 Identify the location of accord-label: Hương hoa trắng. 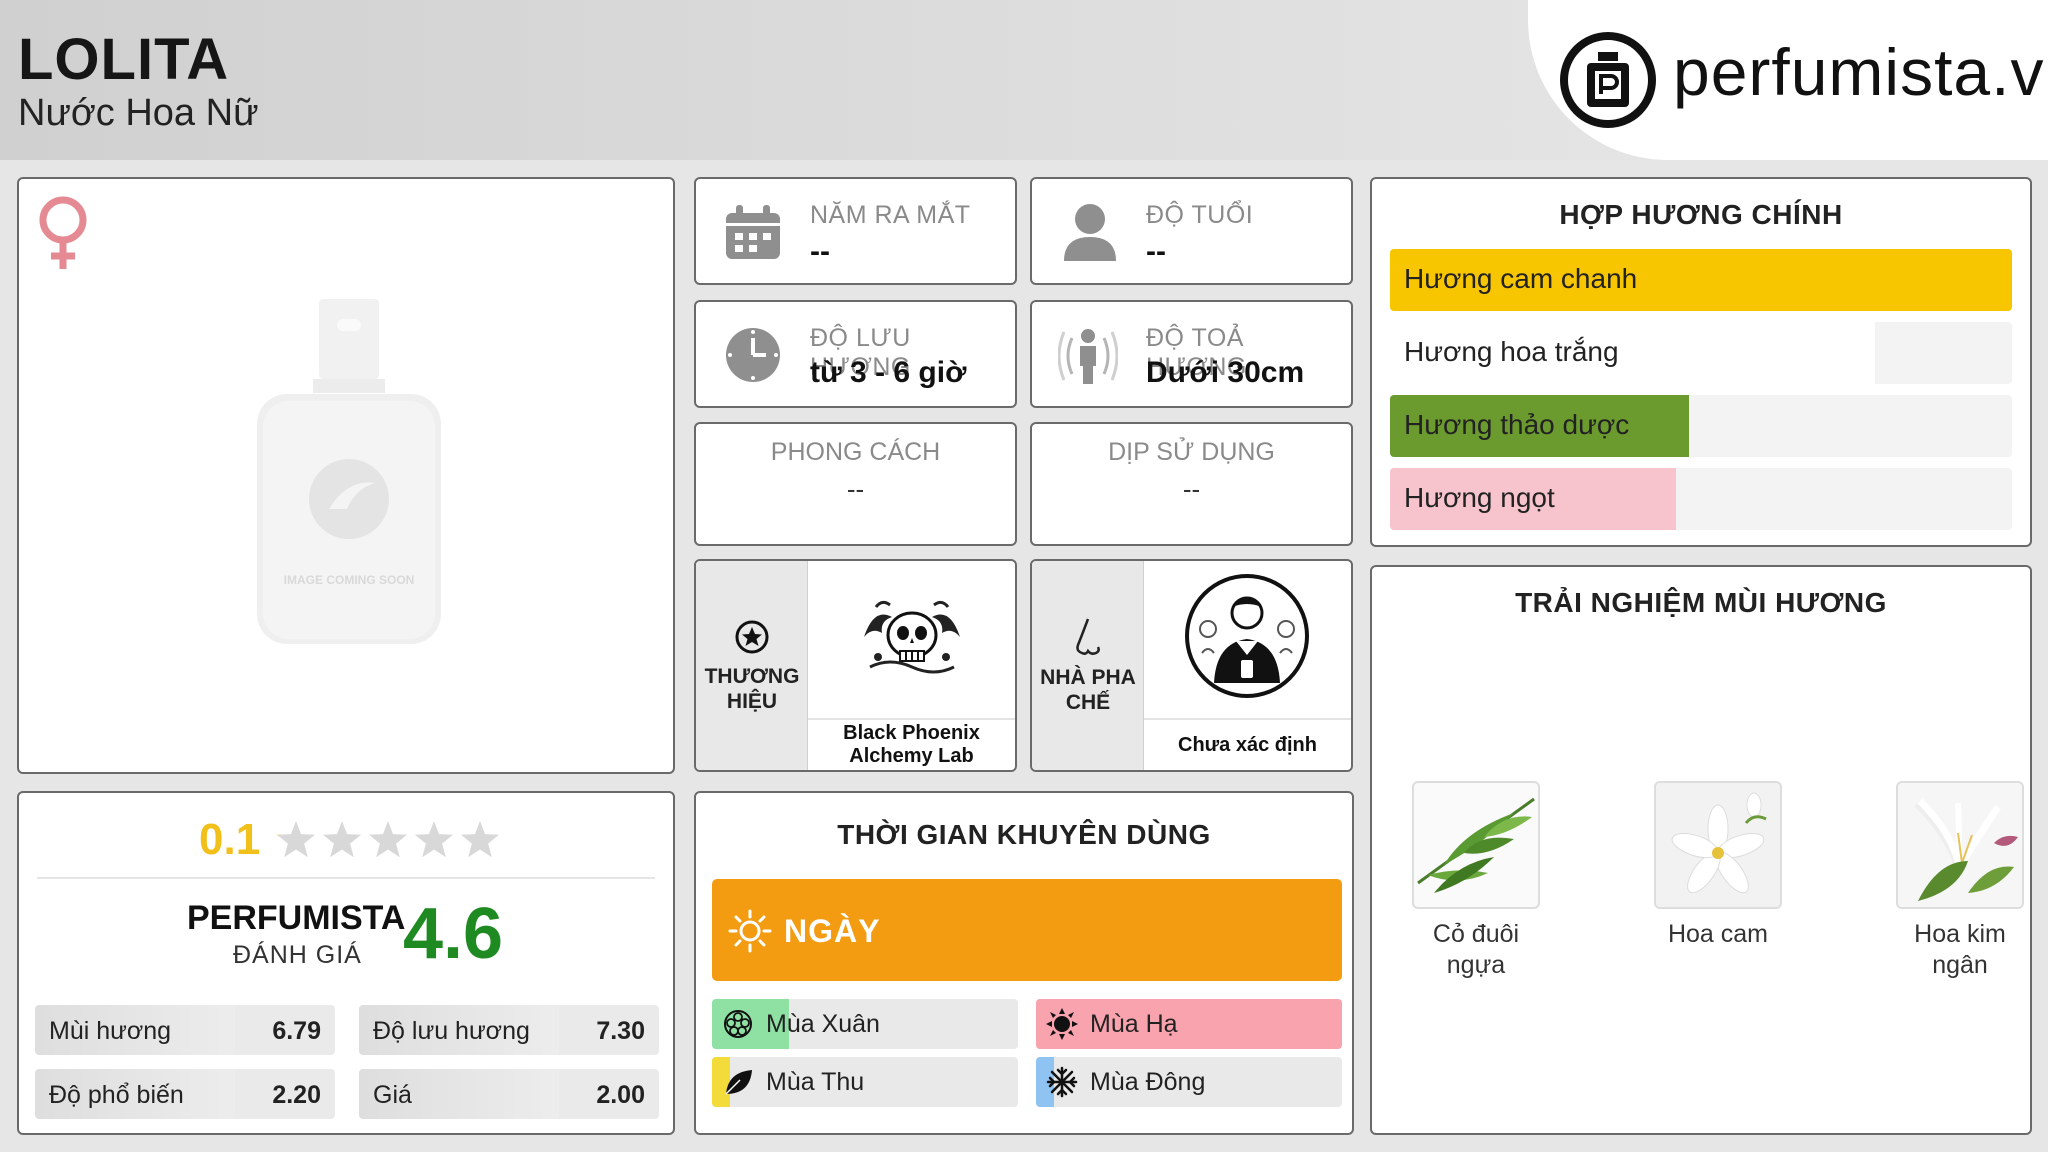
(1511, 351).